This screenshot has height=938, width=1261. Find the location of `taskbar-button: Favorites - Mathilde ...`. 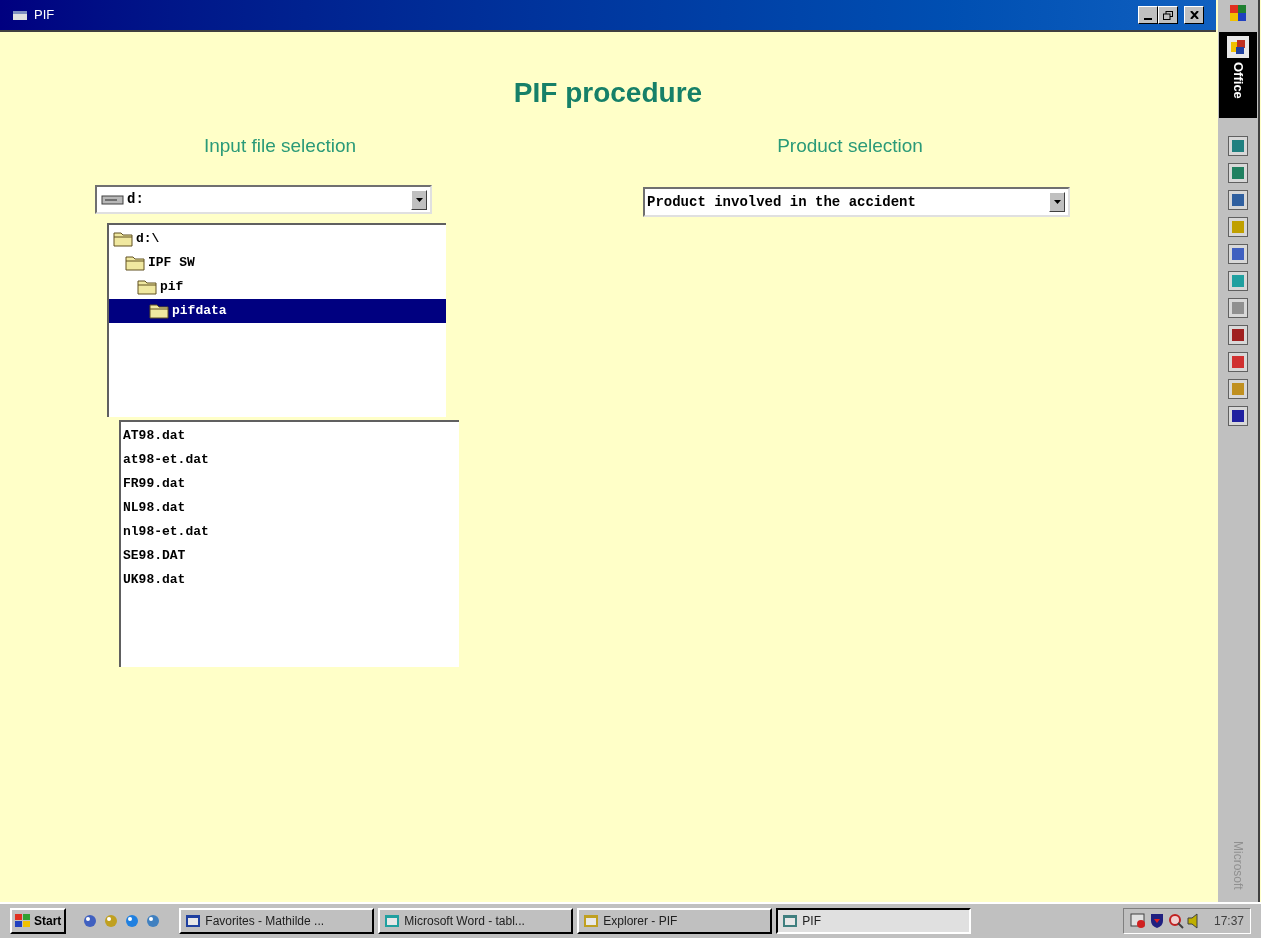

taskbar-button: Favorites - Mathilde ... is located at coordinates (277, 921).